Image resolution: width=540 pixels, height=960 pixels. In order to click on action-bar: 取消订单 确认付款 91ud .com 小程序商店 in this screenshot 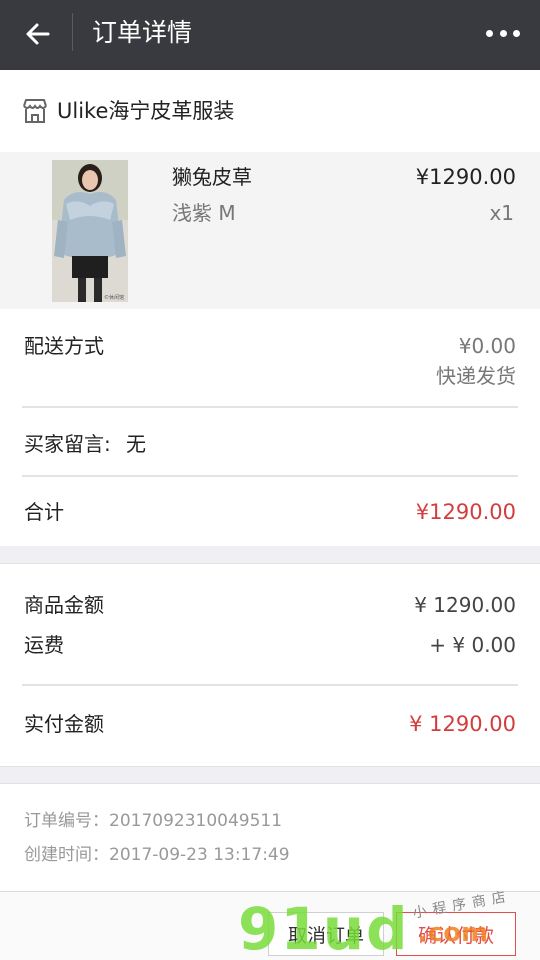, I will do `click(270, 924)`.